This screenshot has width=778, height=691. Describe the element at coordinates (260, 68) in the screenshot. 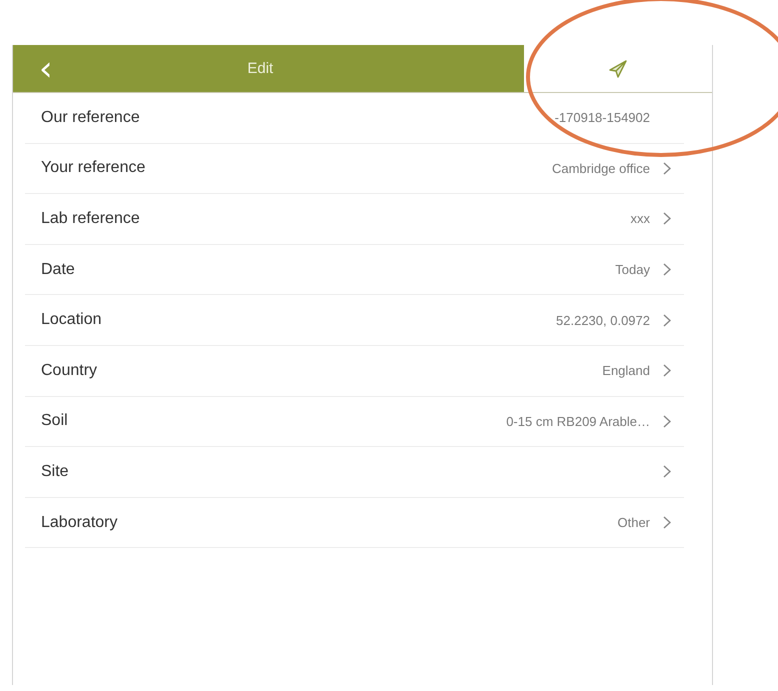

I see `page-title: Edit` at that location.